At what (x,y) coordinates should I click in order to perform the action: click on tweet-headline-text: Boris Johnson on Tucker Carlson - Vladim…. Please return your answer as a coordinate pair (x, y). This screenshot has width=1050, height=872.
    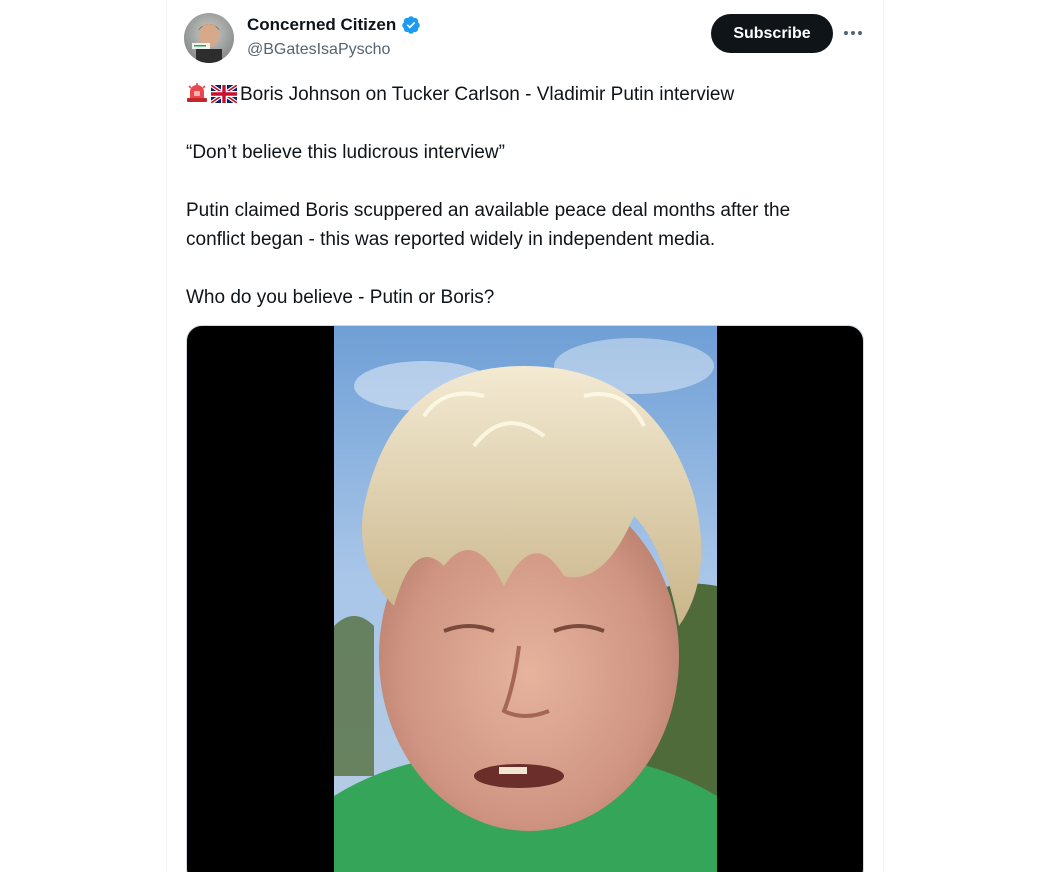
    Looking at the image, I should click on (487, 94).